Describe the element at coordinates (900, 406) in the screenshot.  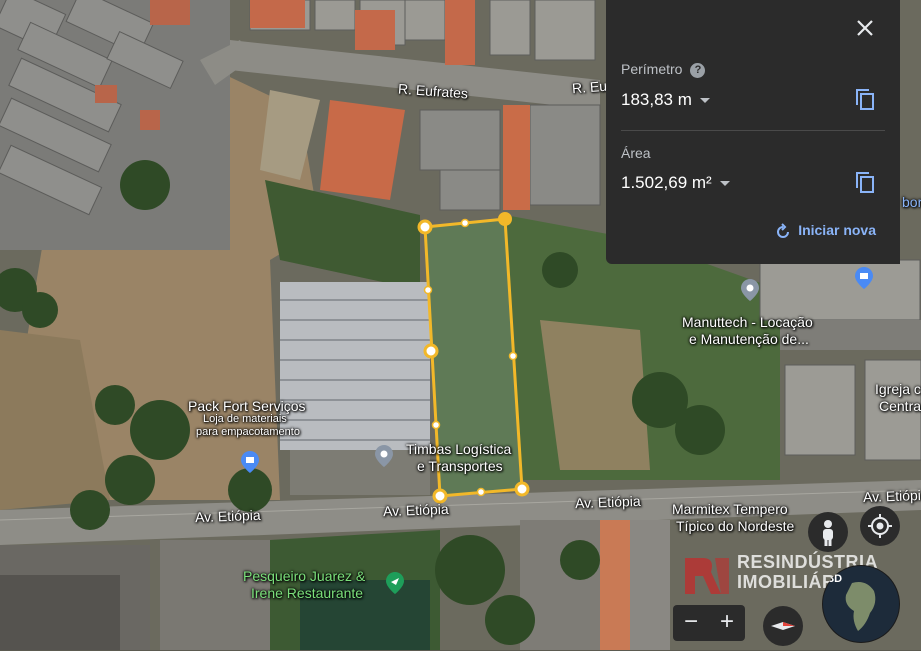
I see `place-label-igreja-2: Centra` at that location.